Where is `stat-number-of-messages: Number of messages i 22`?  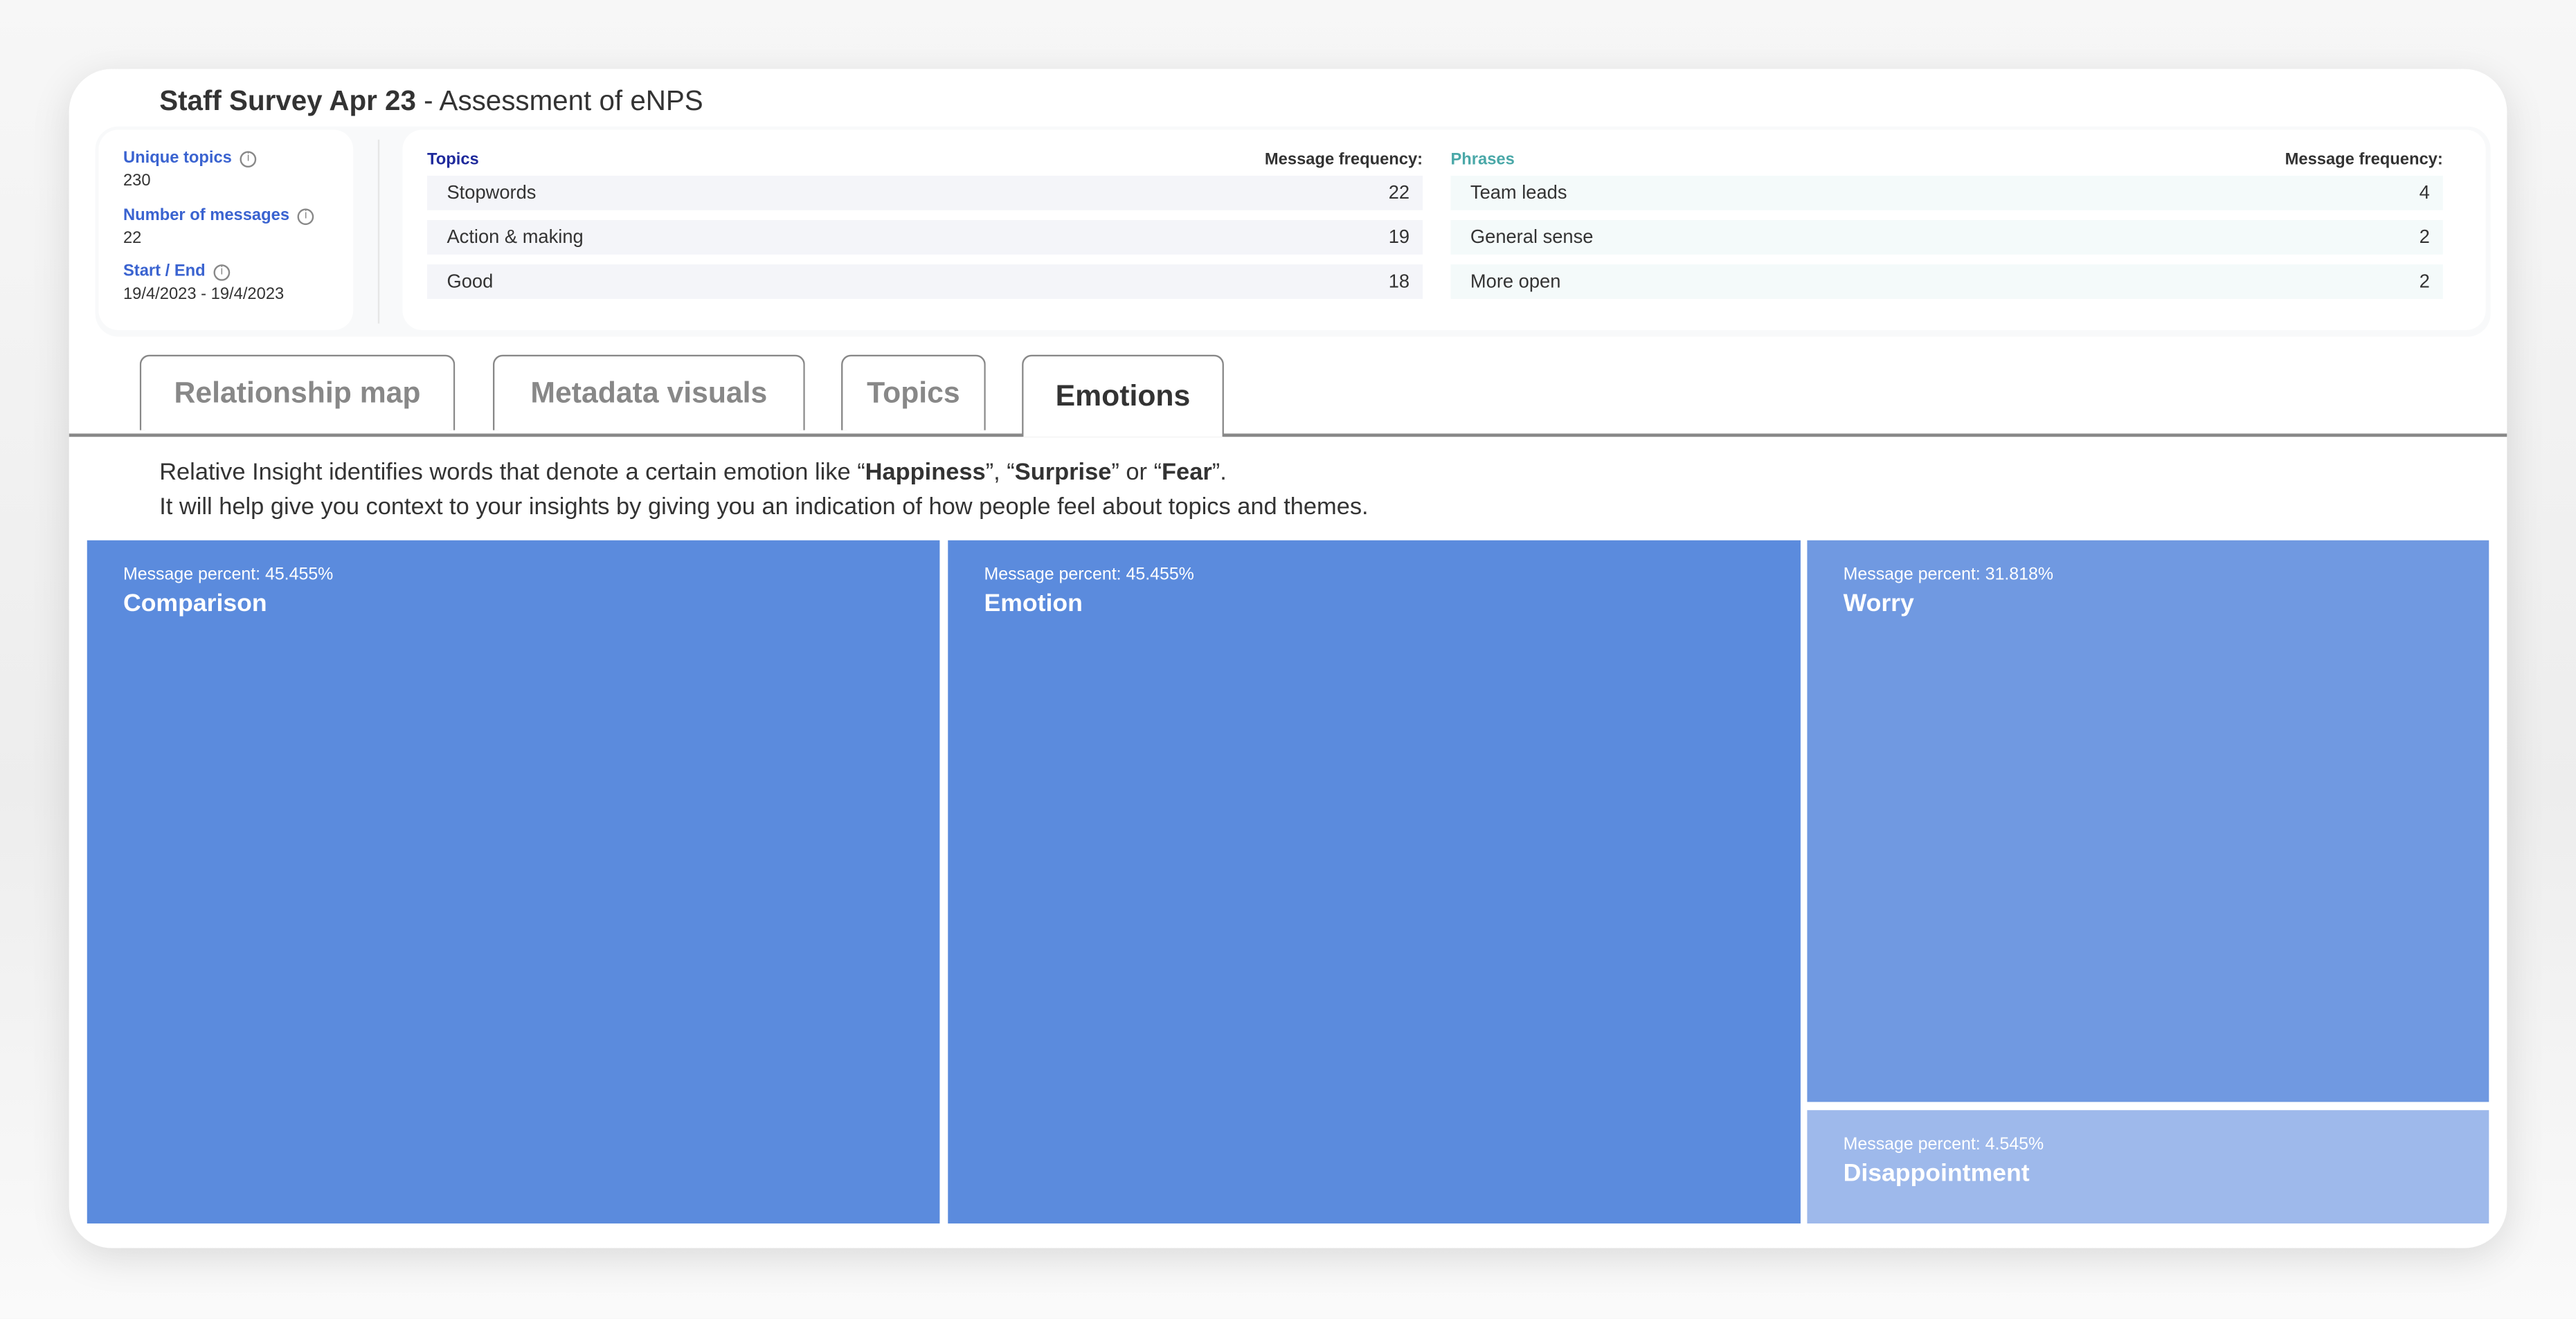 stat-number-of-messages: Number of messages i 22 is located at coordinates (218, 227).